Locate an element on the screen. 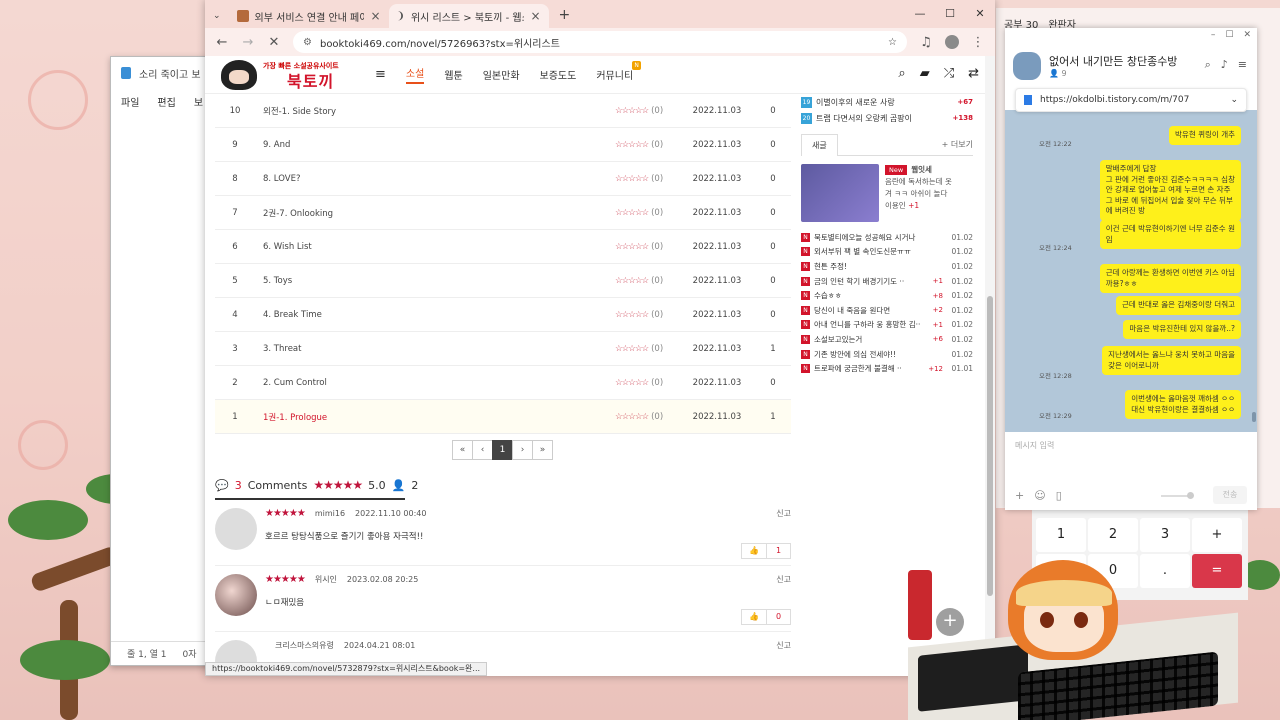 The image size is (1280, 720). post-row: N 북토별티에오늘 성공해요 시거나 01.02 is located at coordinates (887, 237).